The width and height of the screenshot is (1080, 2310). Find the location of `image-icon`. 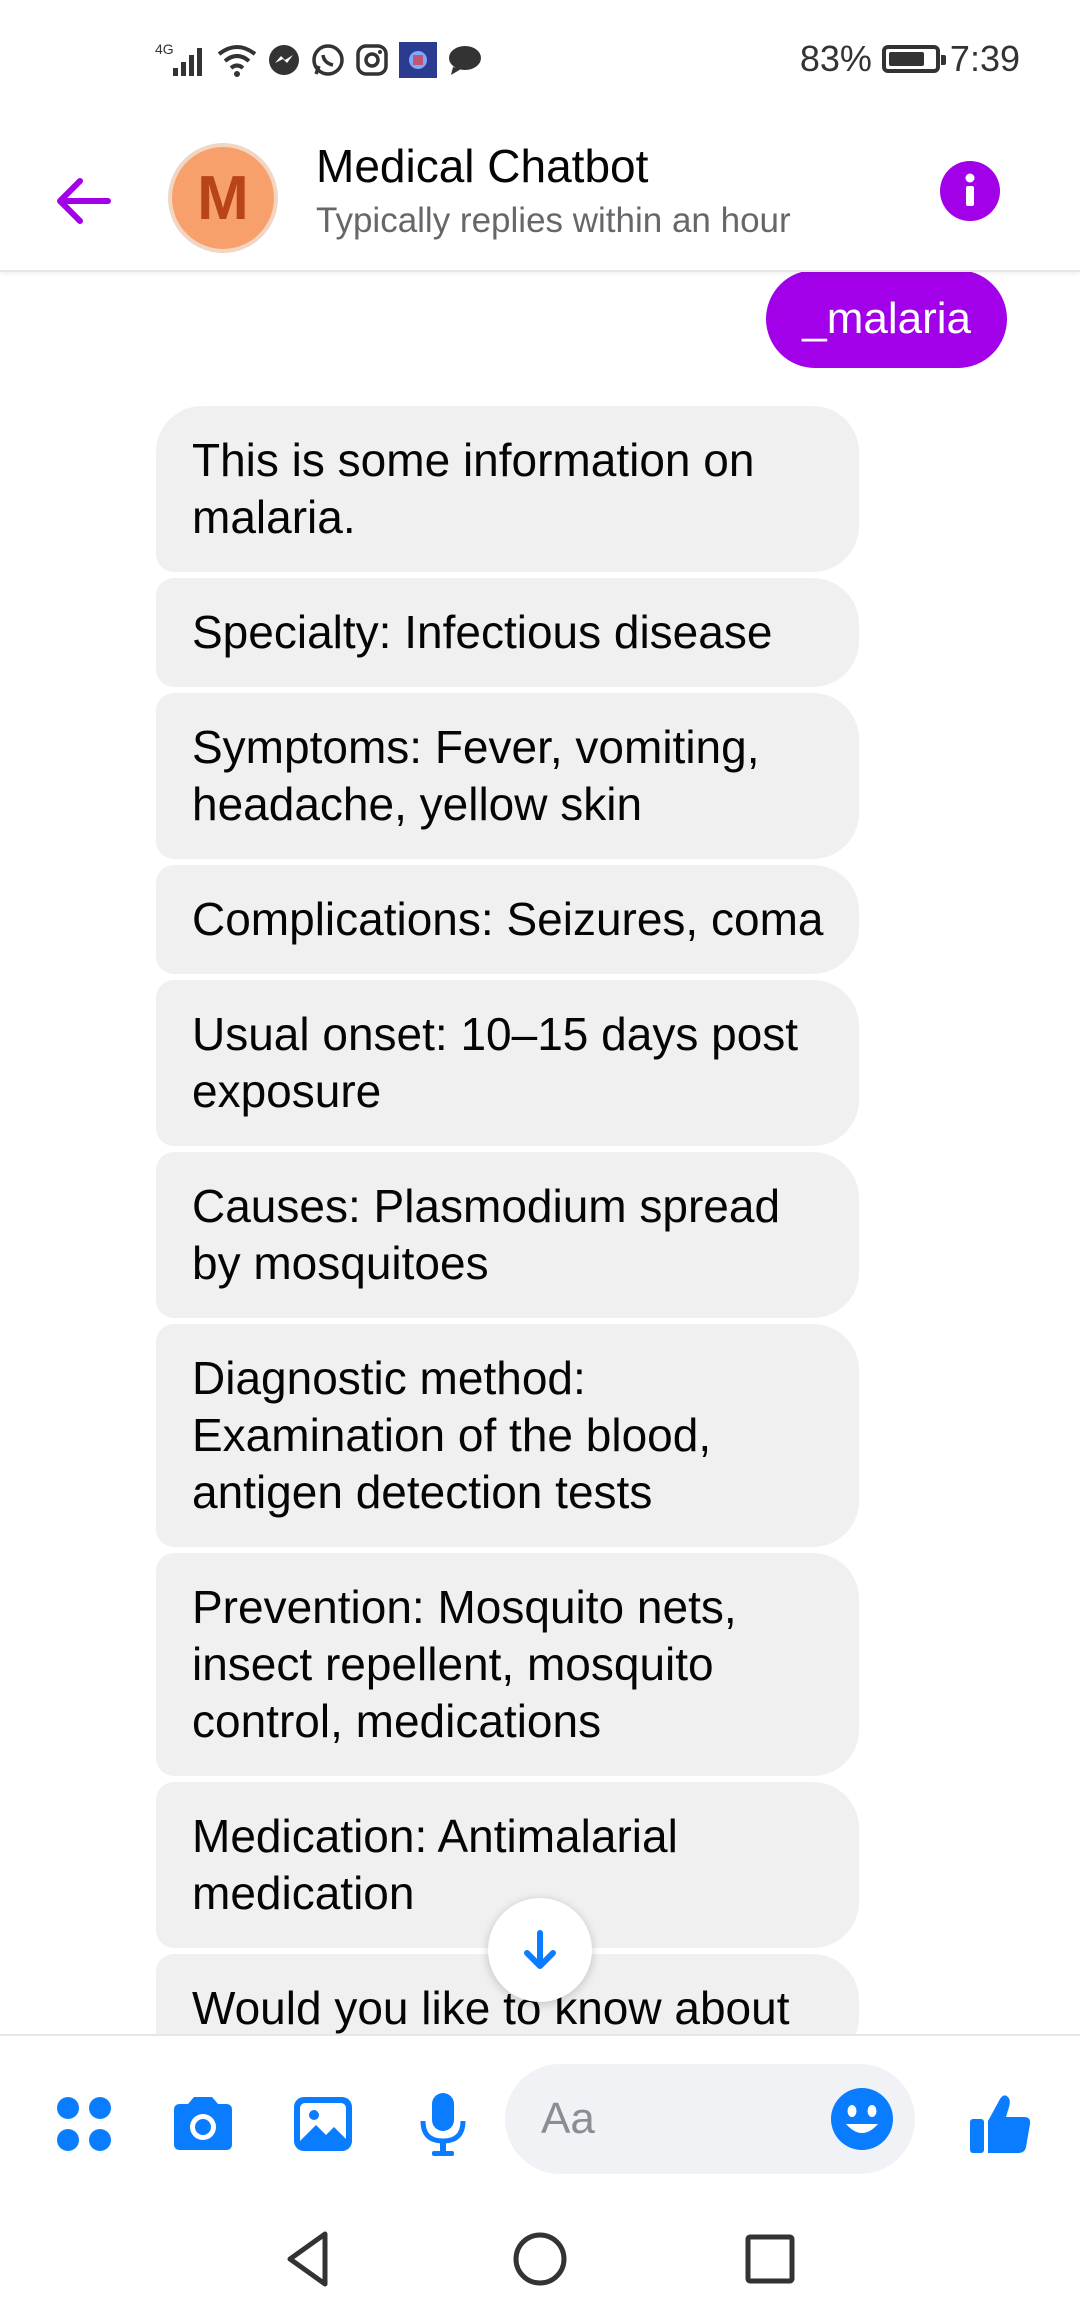

image-icon is located at coordinates (323, 2124).